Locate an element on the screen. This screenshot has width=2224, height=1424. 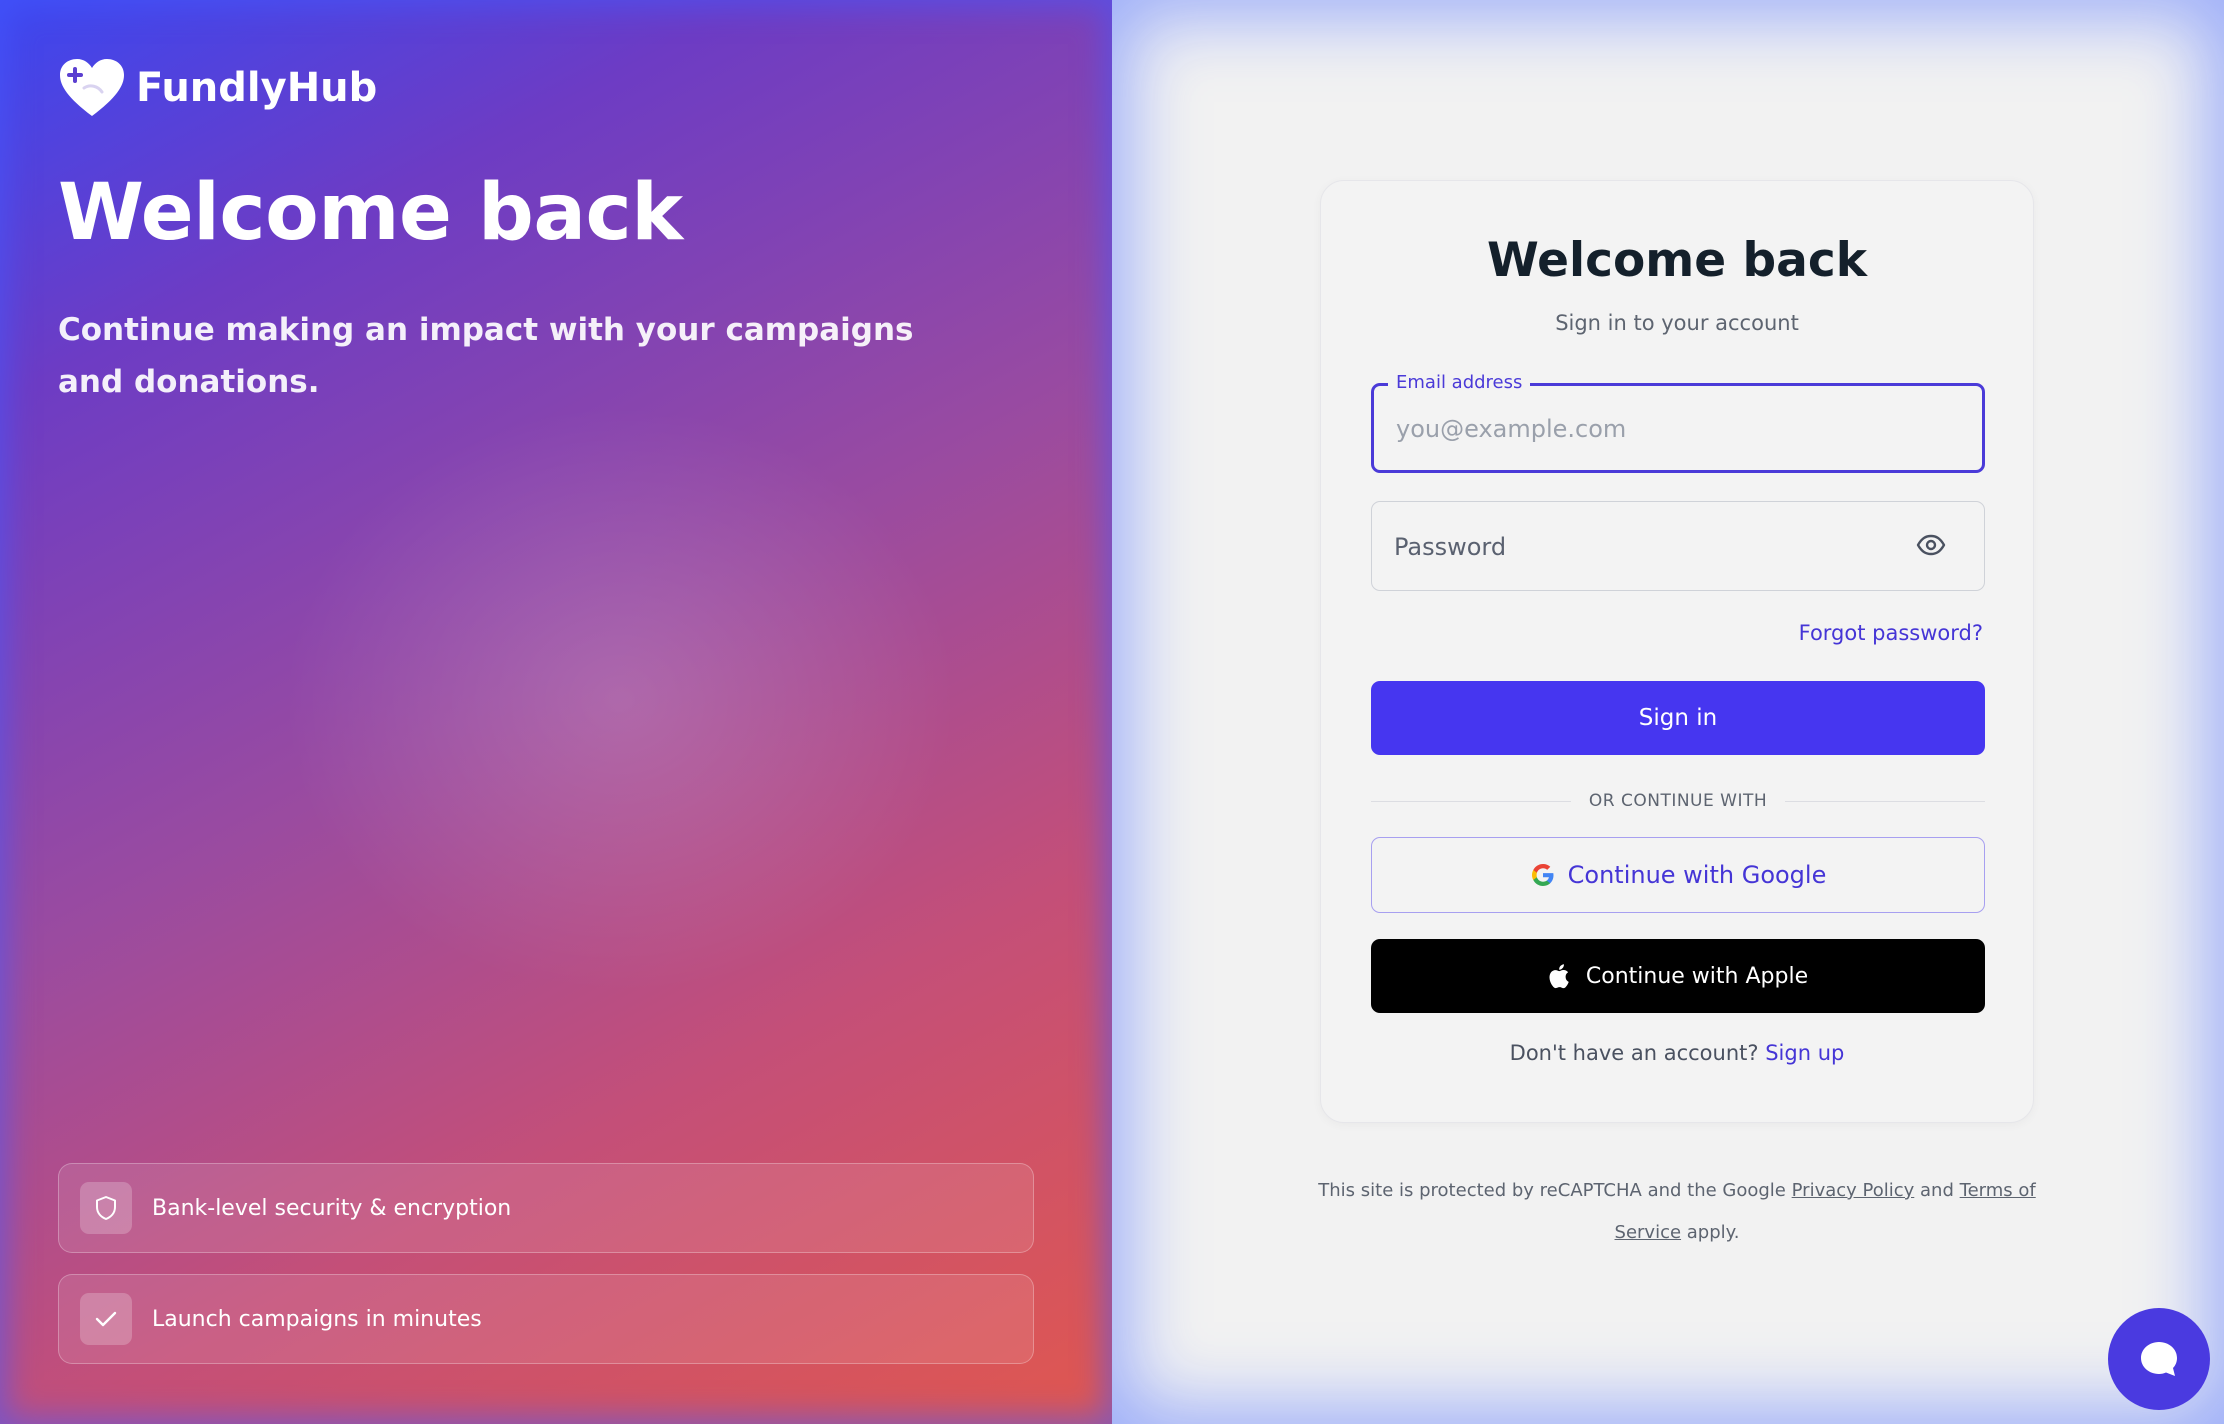
sign-in-button: Sign in is located at coordinates (1678, 718).